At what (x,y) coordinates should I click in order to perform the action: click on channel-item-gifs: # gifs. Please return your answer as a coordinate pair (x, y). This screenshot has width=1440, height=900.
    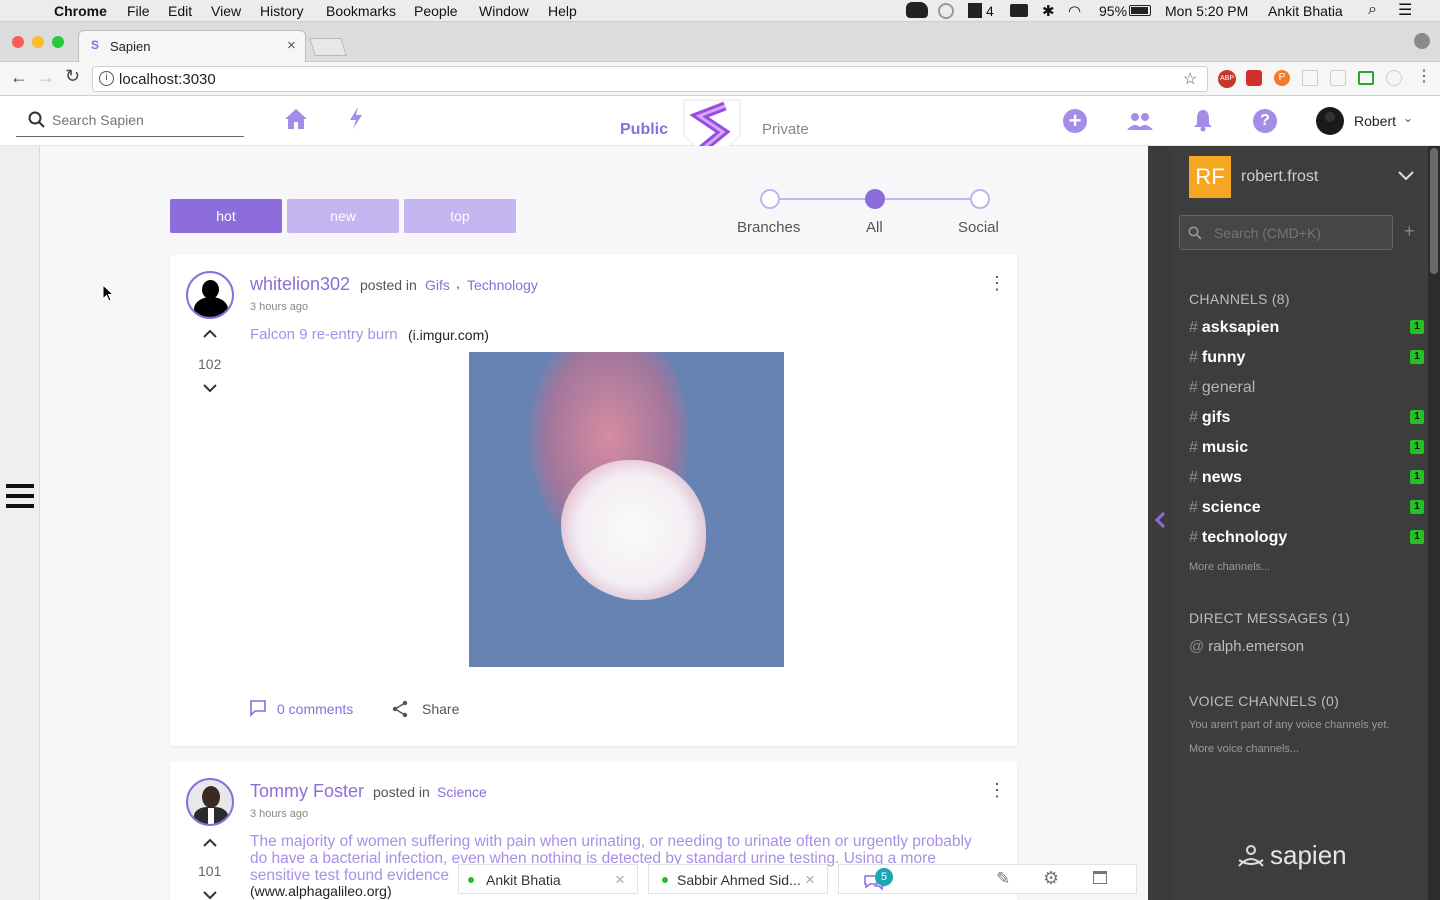
    Looking at the image, I should click on (1209, 418).